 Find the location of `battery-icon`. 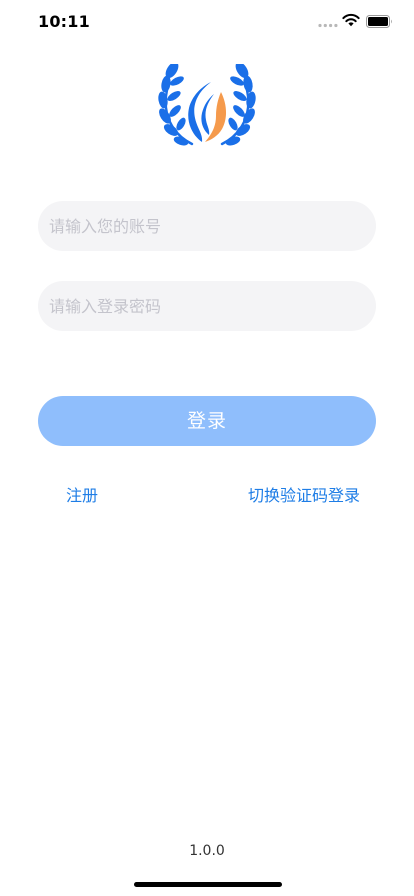

battery-icon is located at coordinates (379, 21).